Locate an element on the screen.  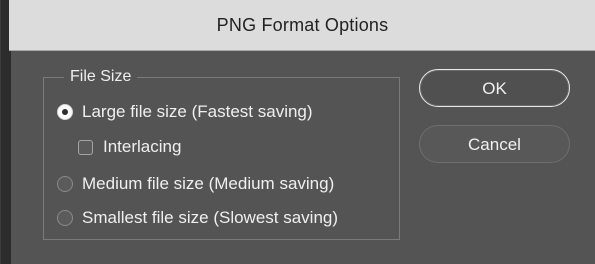
cancel-button: Cancel is located at coordinates (494, 144).